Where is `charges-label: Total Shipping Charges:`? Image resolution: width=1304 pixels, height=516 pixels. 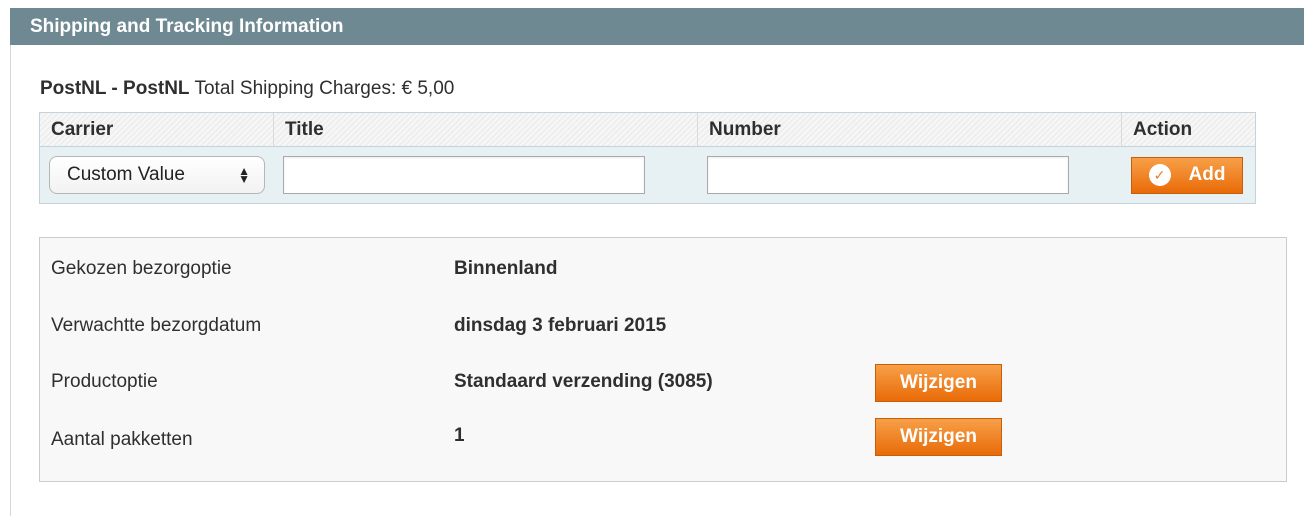
charges-label: Total Shipping Charges: is located at coordinates (295, 88).